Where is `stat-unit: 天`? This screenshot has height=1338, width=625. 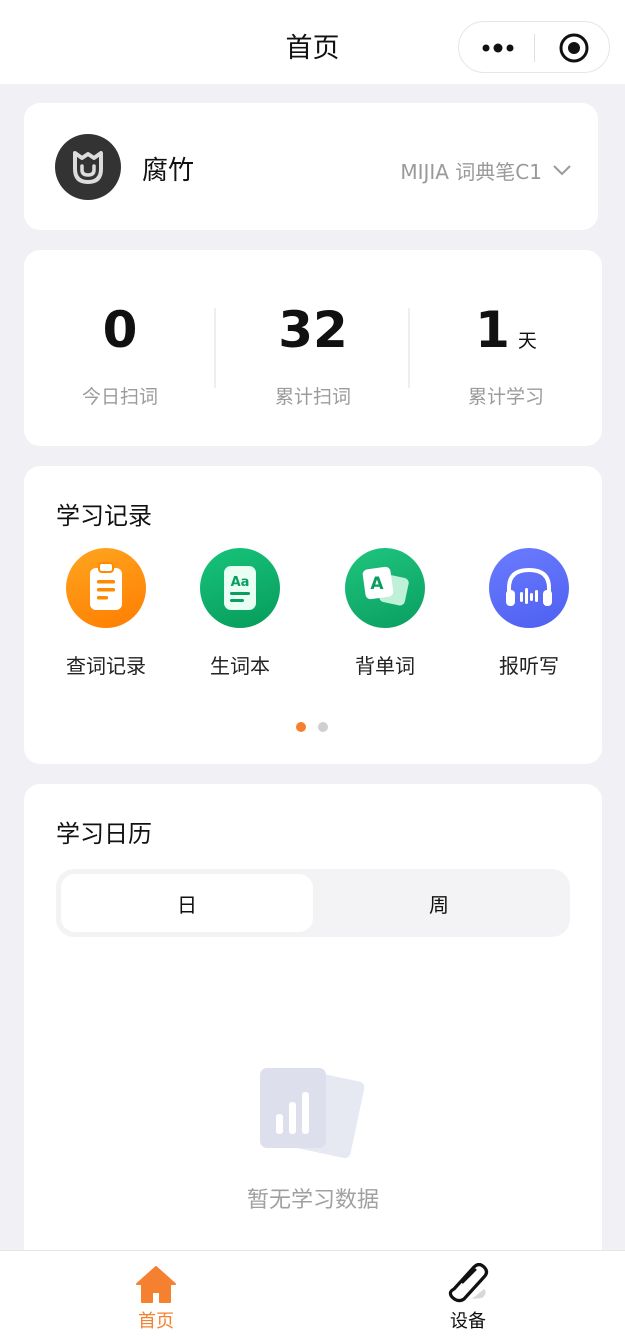
stat-unit: 天 is located at coordinates (527, 341).